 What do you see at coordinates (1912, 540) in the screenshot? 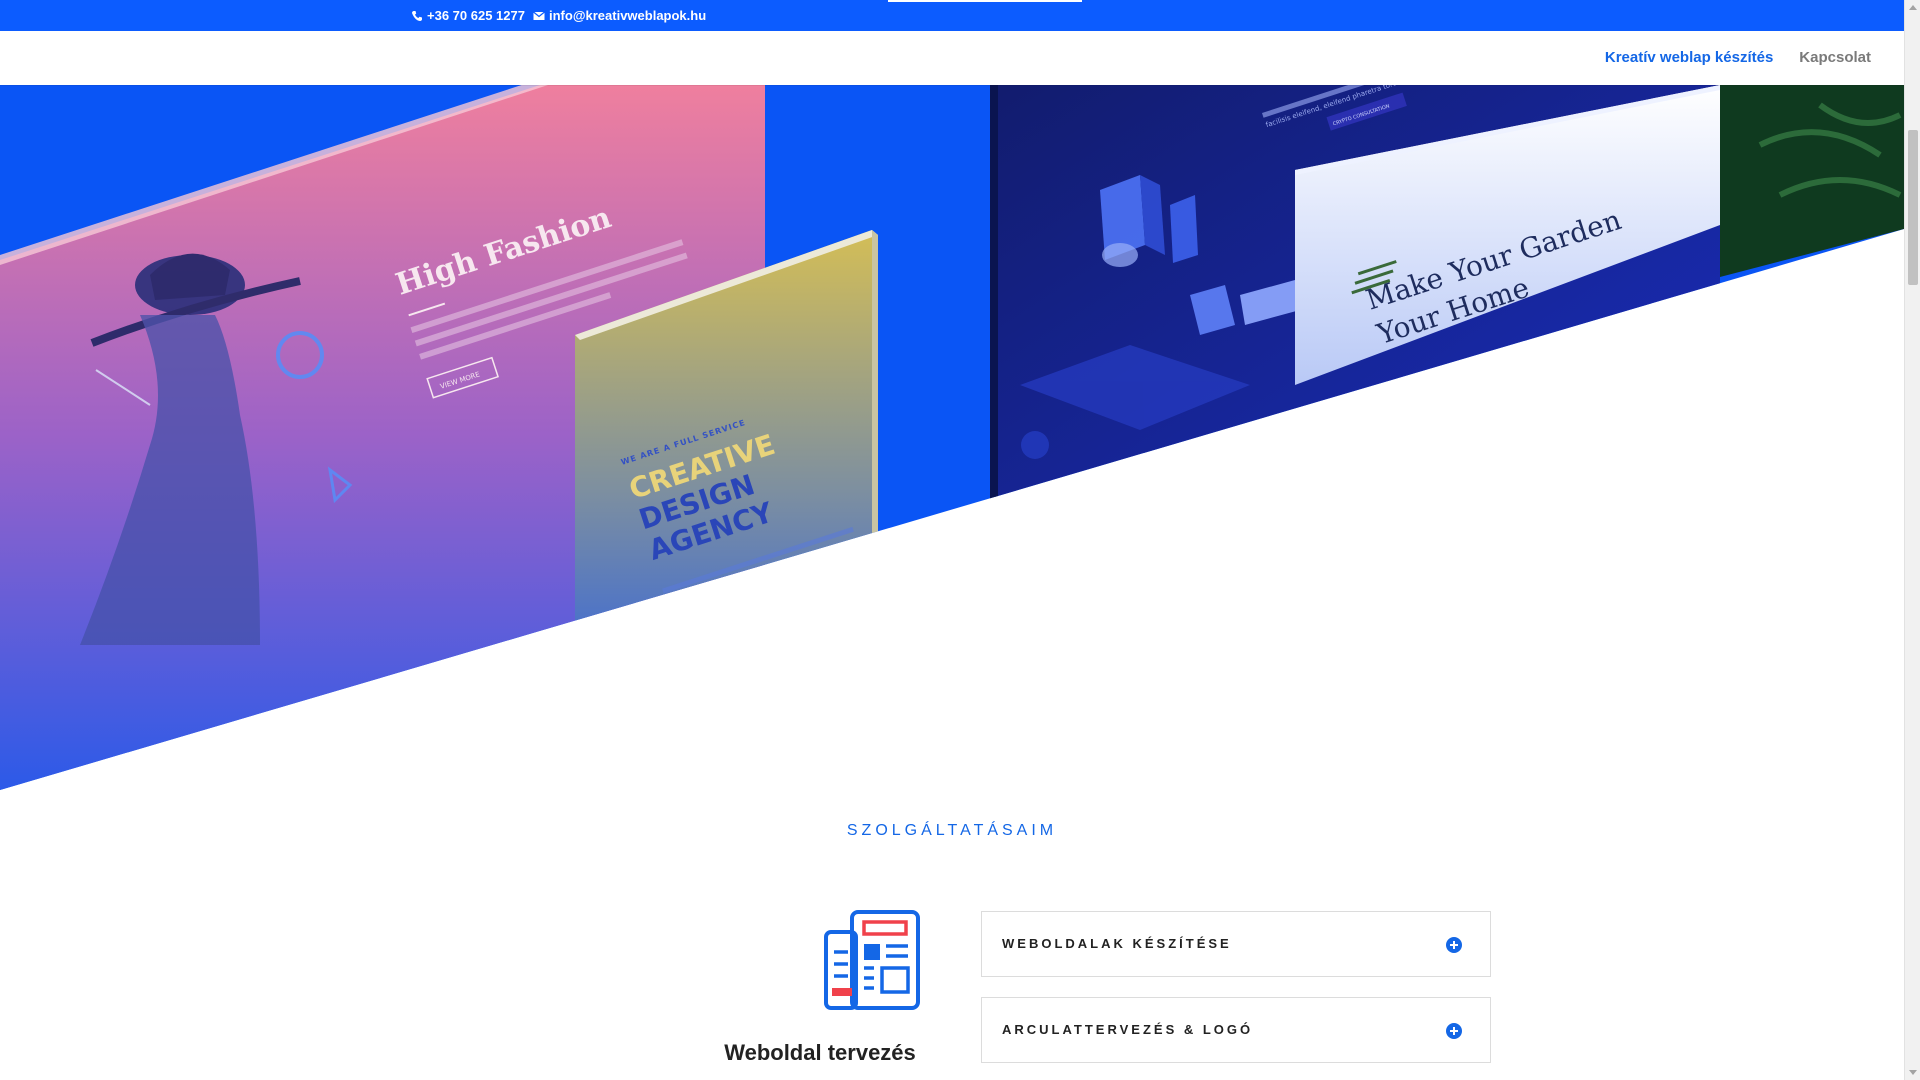
I see `page-scrollbar` at bounding box center [1912, 540].